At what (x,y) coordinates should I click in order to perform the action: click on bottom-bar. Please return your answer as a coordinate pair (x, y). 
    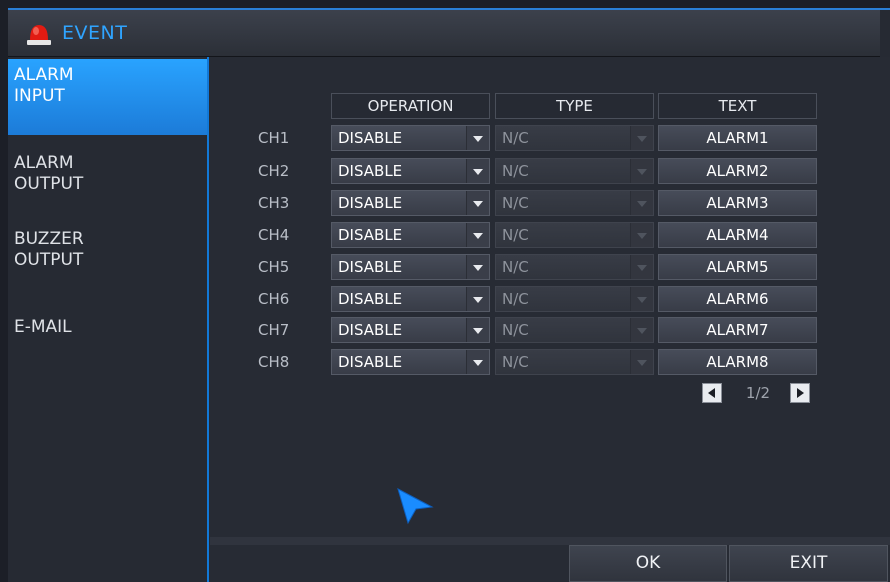
    Looking at the image, I should click on (550, 541).